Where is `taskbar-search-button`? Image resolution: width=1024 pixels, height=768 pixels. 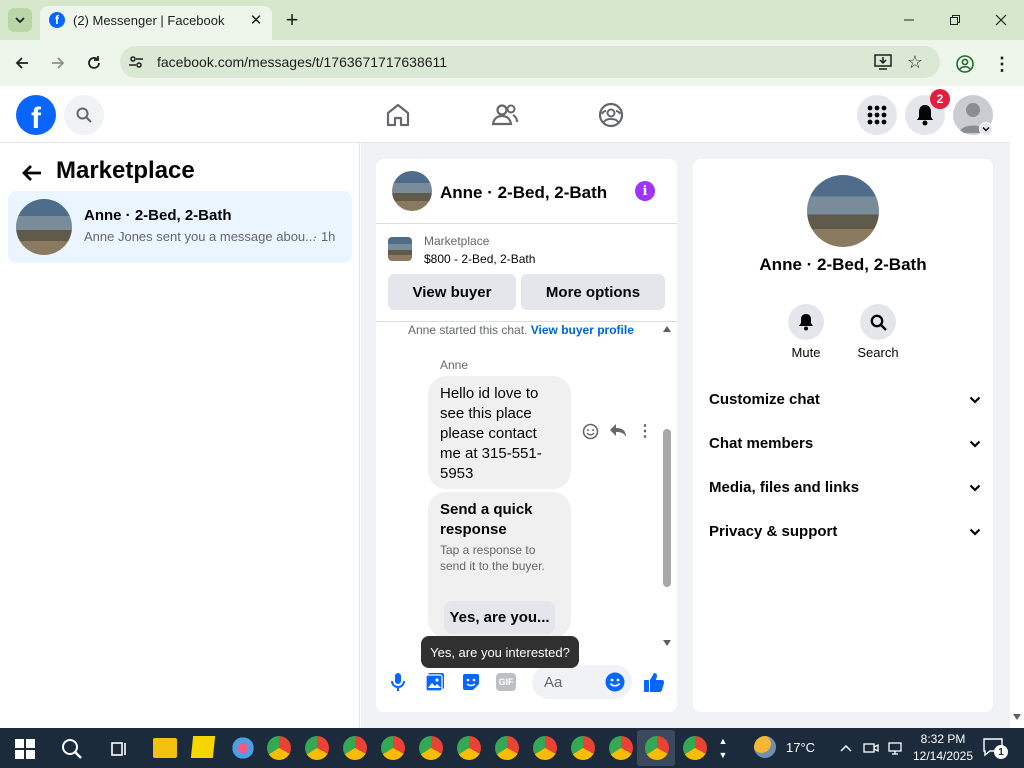 taskbar-search-button is located at coordinates (72, 749).